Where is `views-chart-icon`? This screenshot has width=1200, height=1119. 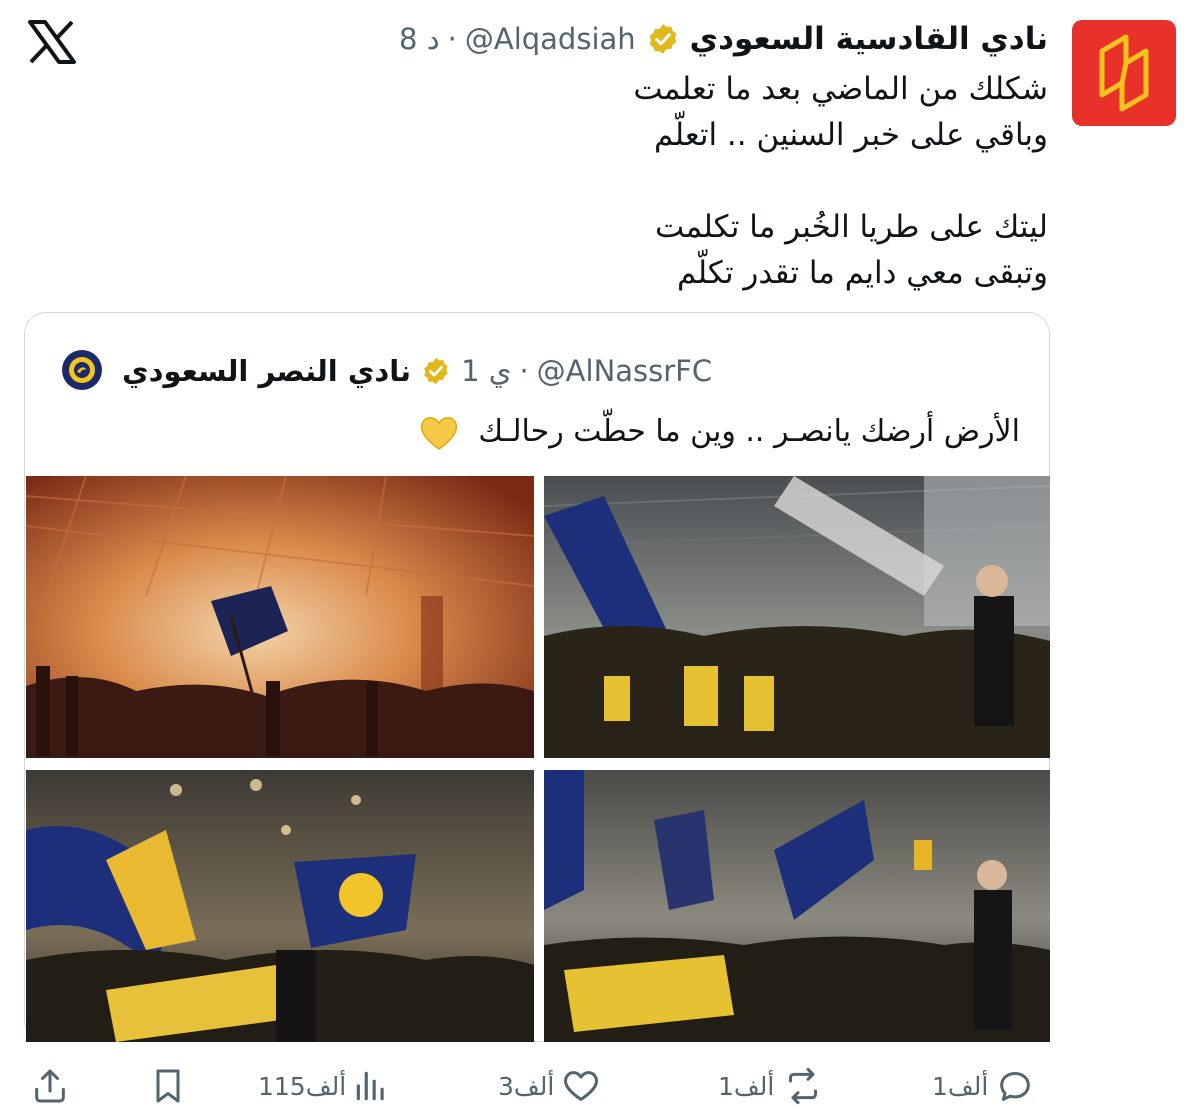 views-chart-icon is located at coordinates (370, 1086).